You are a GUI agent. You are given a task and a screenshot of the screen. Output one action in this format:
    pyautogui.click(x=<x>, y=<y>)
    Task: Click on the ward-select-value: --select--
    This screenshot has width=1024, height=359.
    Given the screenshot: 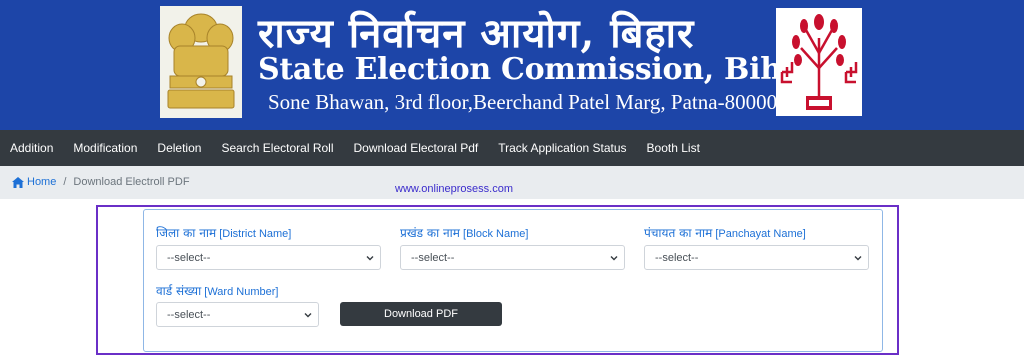 What is the action you would take?
    pyautogui.click(x=189, y=314)
    